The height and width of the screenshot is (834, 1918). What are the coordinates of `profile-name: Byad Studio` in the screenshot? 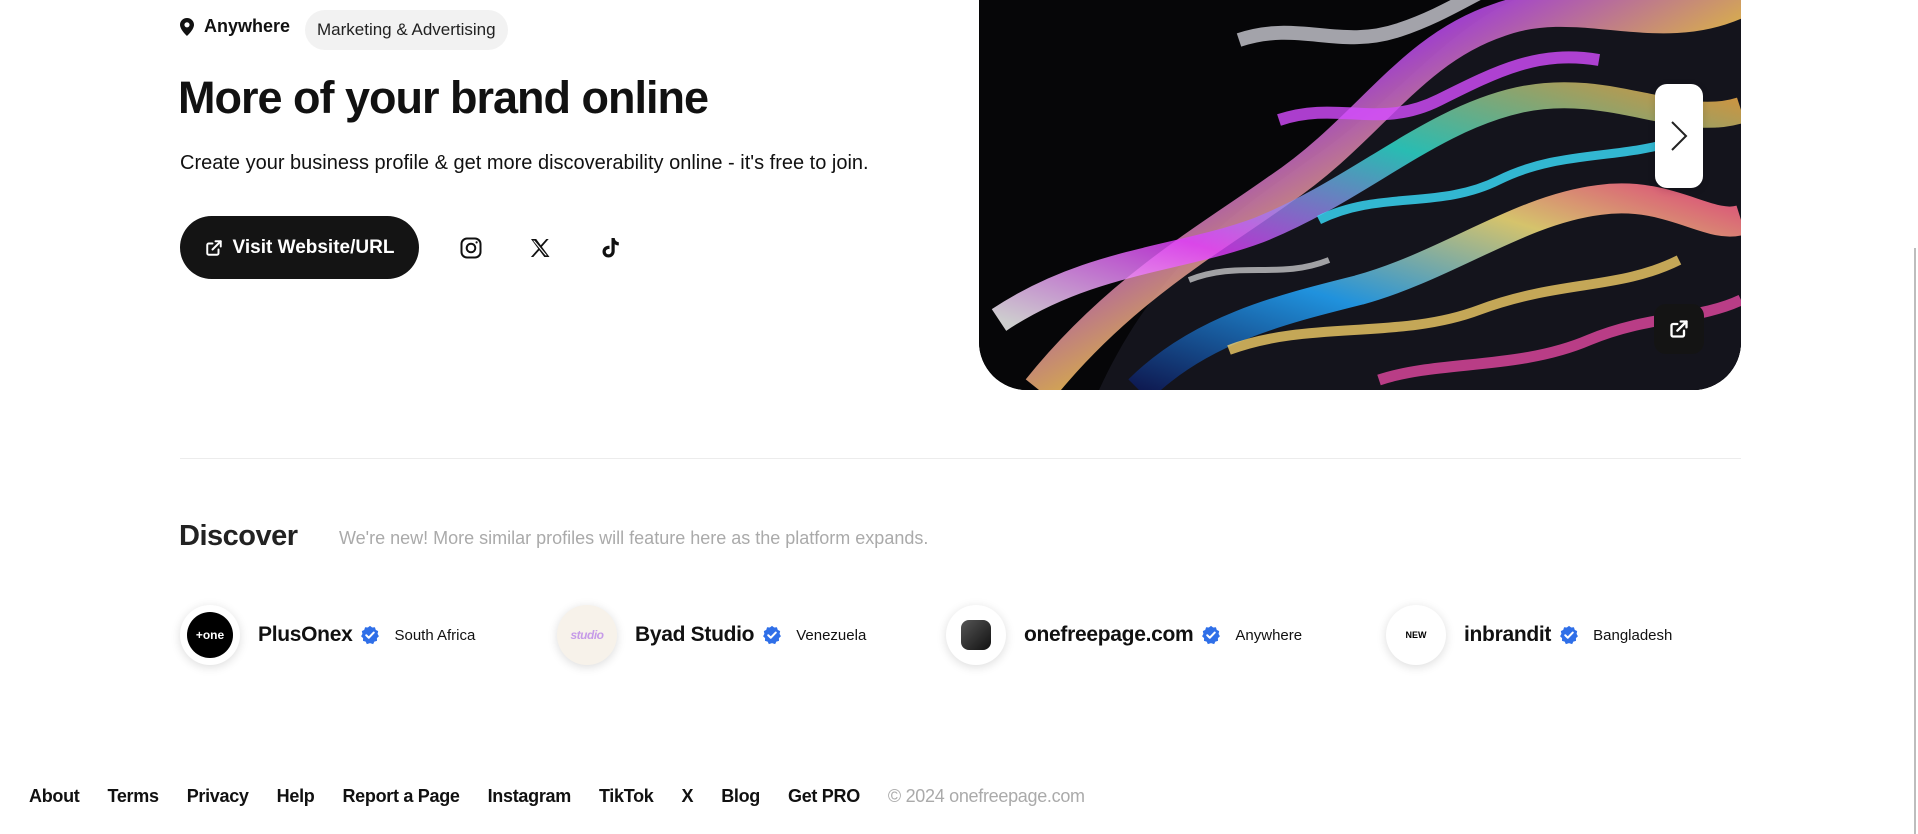 It's located at (695, 634).